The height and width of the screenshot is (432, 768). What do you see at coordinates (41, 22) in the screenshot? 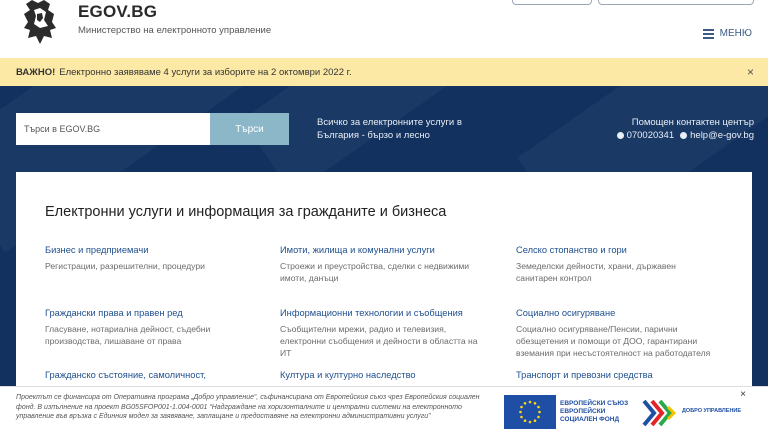
I see `coat-of-arms-logo` at bounding box center [41, 22].